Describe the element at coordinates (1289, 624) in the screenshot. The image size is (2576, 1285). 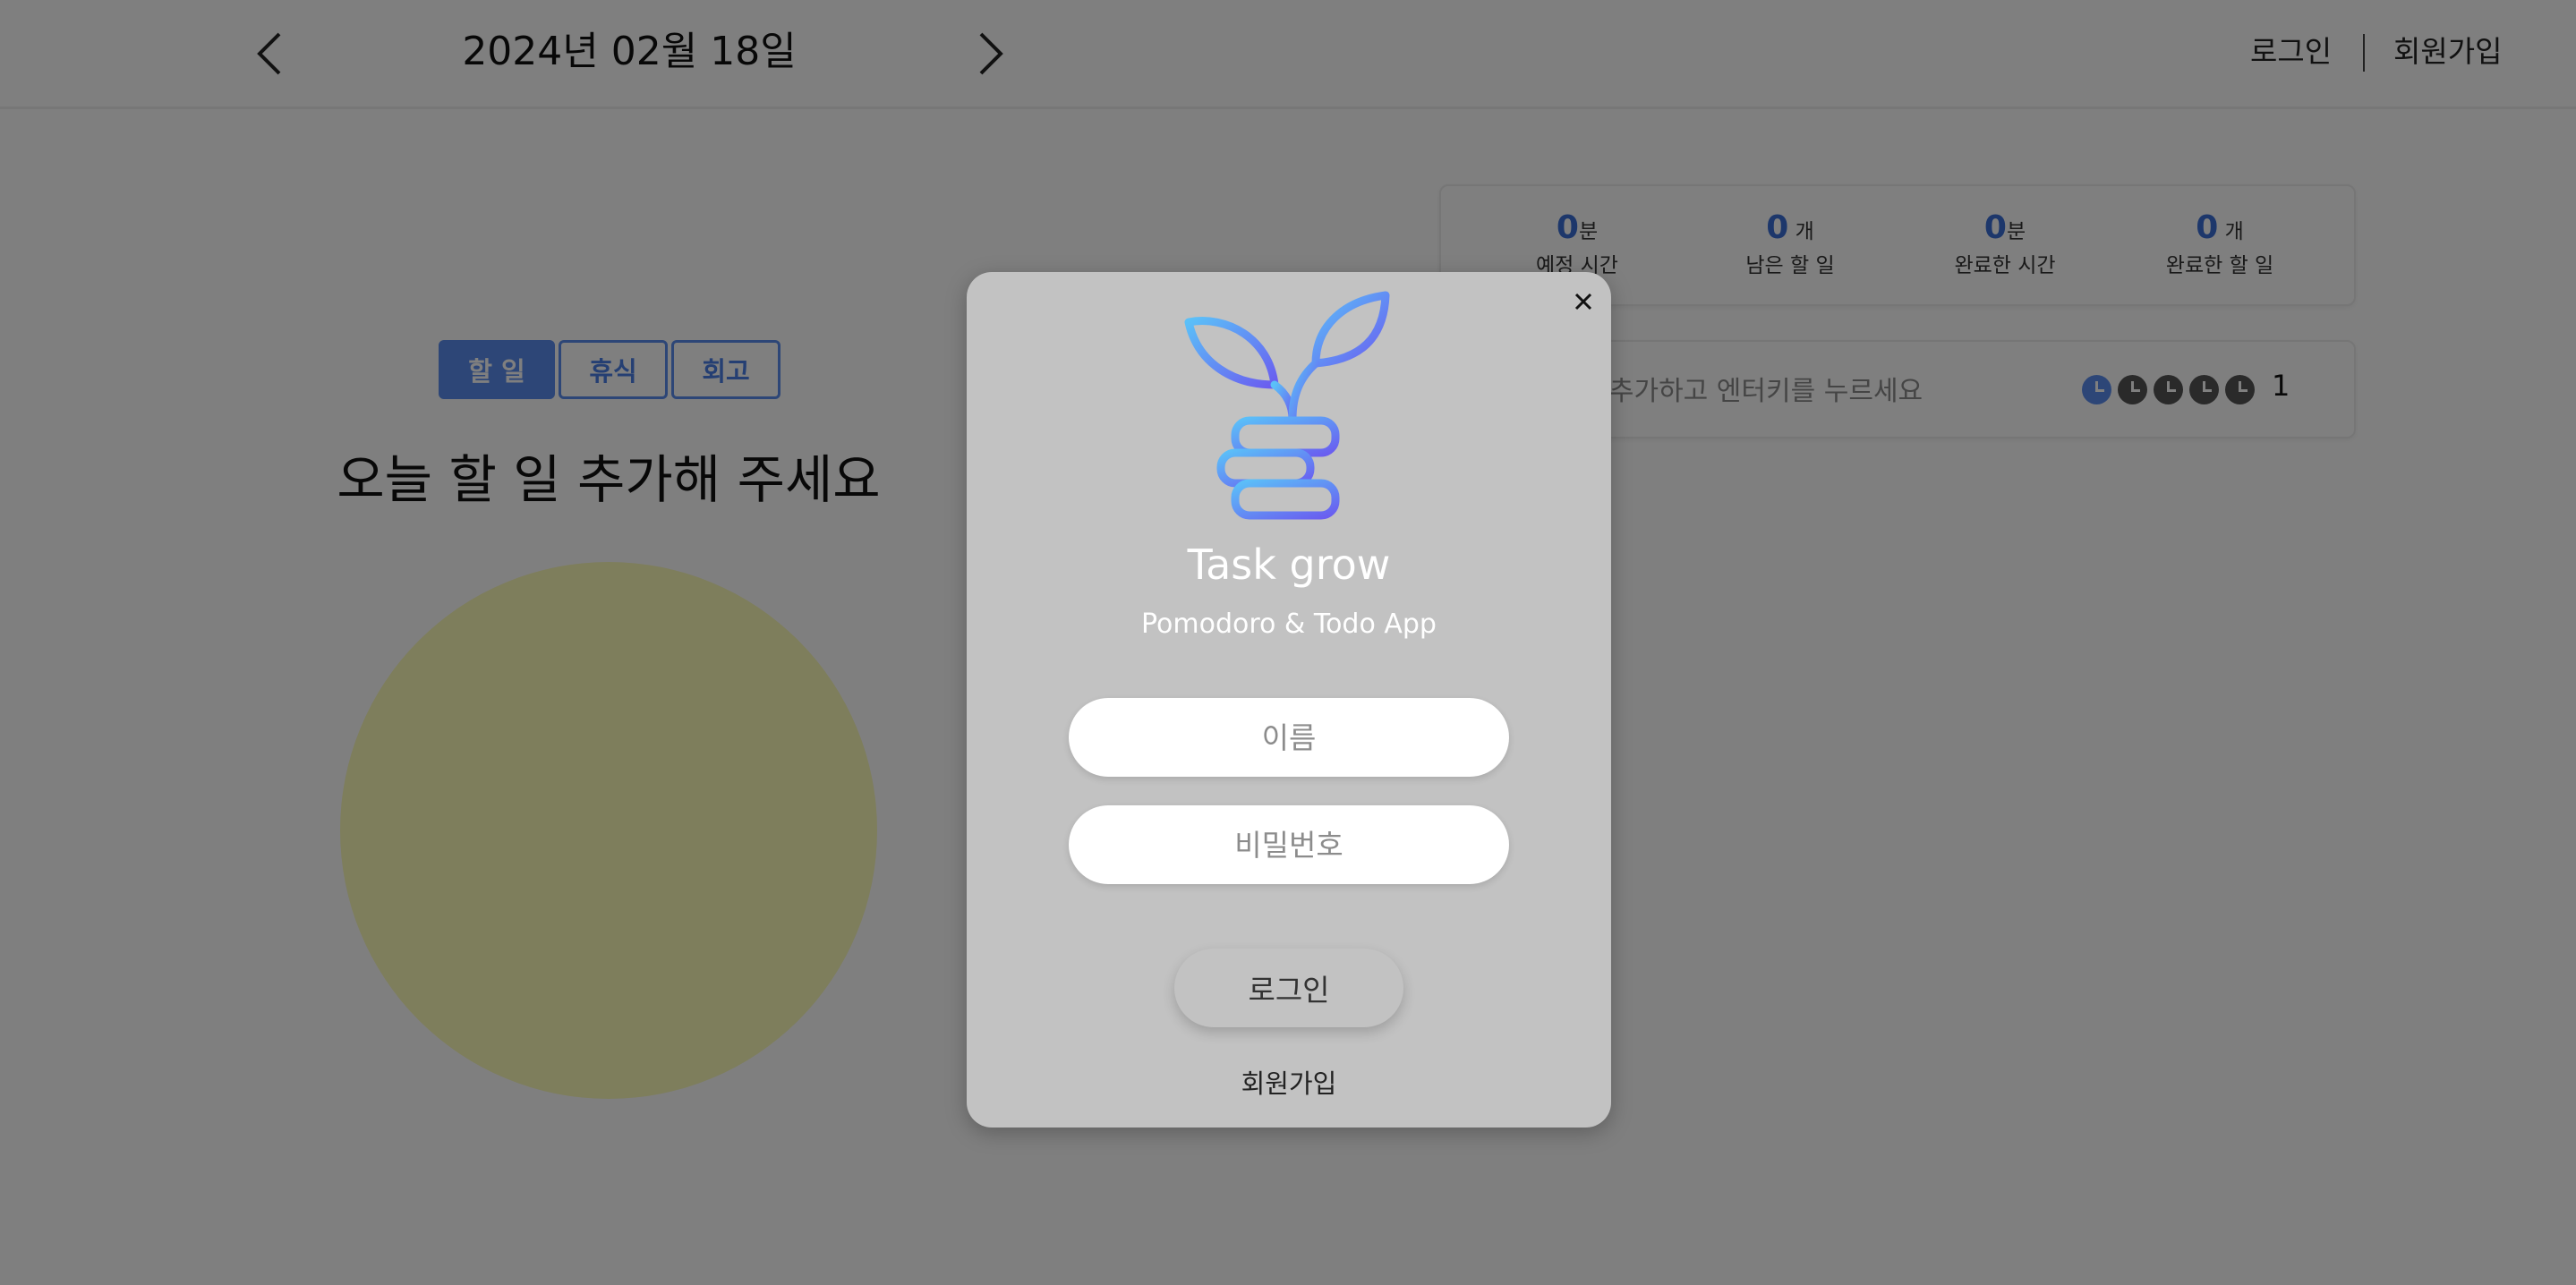
I see `app-subtitle: Pomodoro & Todo App` at that location.